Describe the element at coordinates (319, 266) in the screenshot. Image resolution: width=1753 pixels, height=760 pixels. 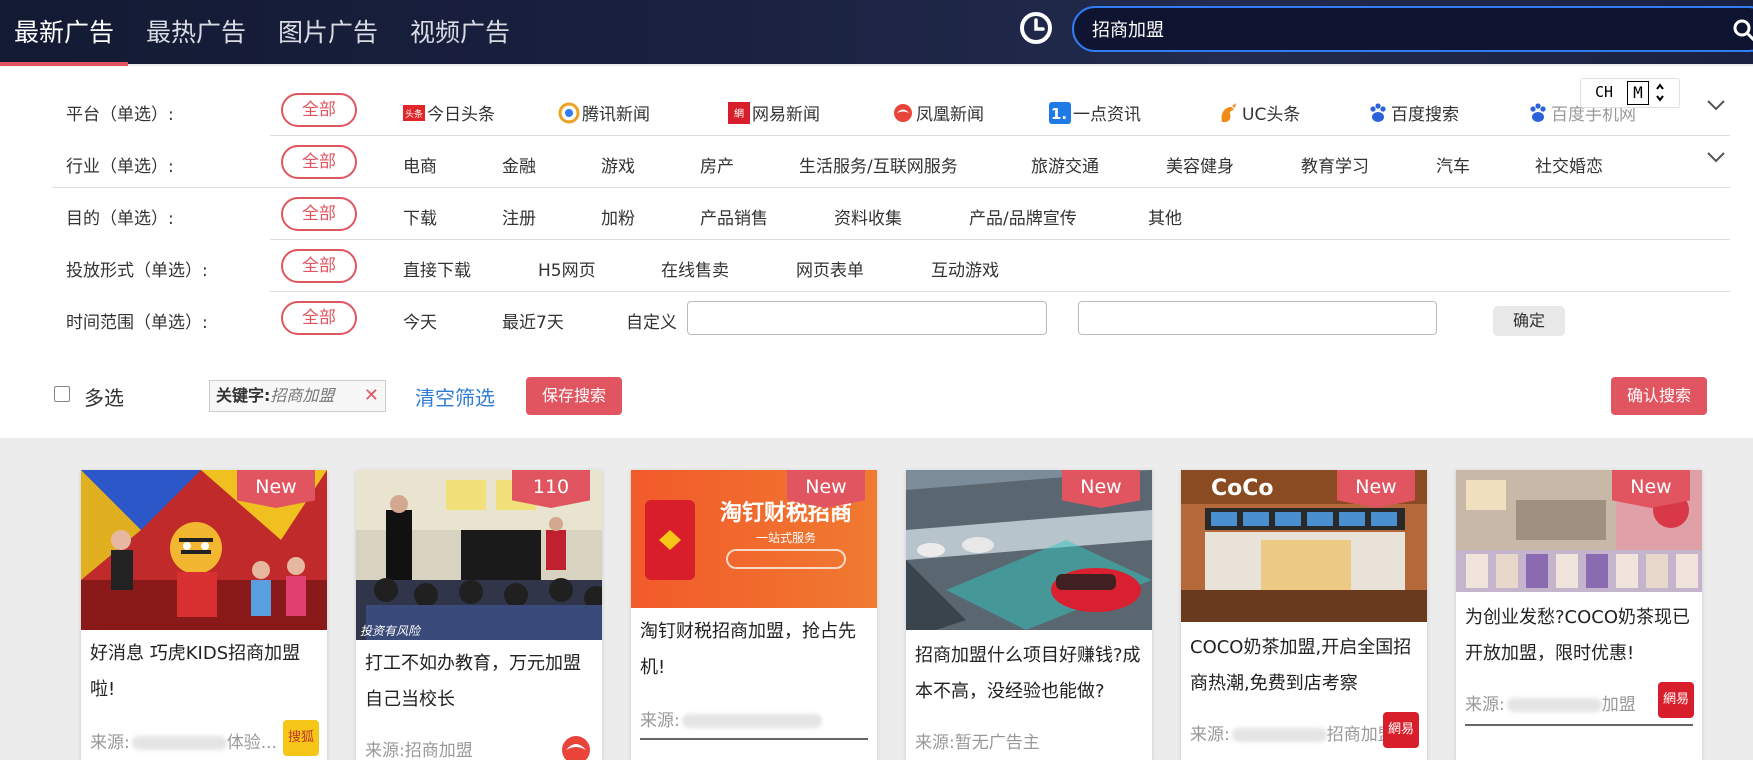
I see `format-all-pill: 全部` at that location.